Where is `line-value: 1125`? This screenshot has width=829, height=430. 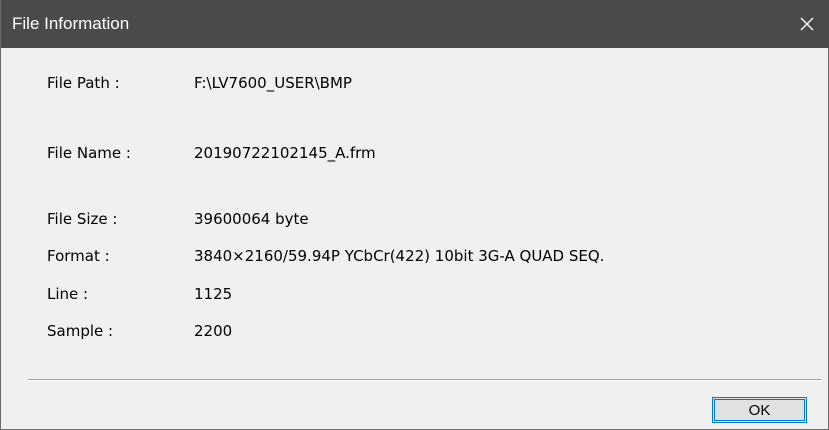 line-value: 1125 is located at coordinates (213, 294).